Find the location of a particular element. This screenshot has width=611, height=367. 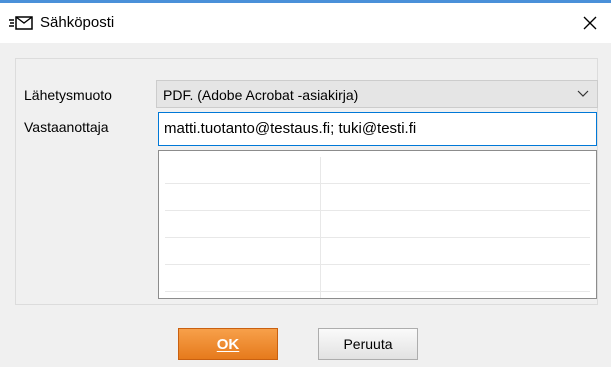

format-label: Lähetysmuoto is located at coordinates (68, 95).